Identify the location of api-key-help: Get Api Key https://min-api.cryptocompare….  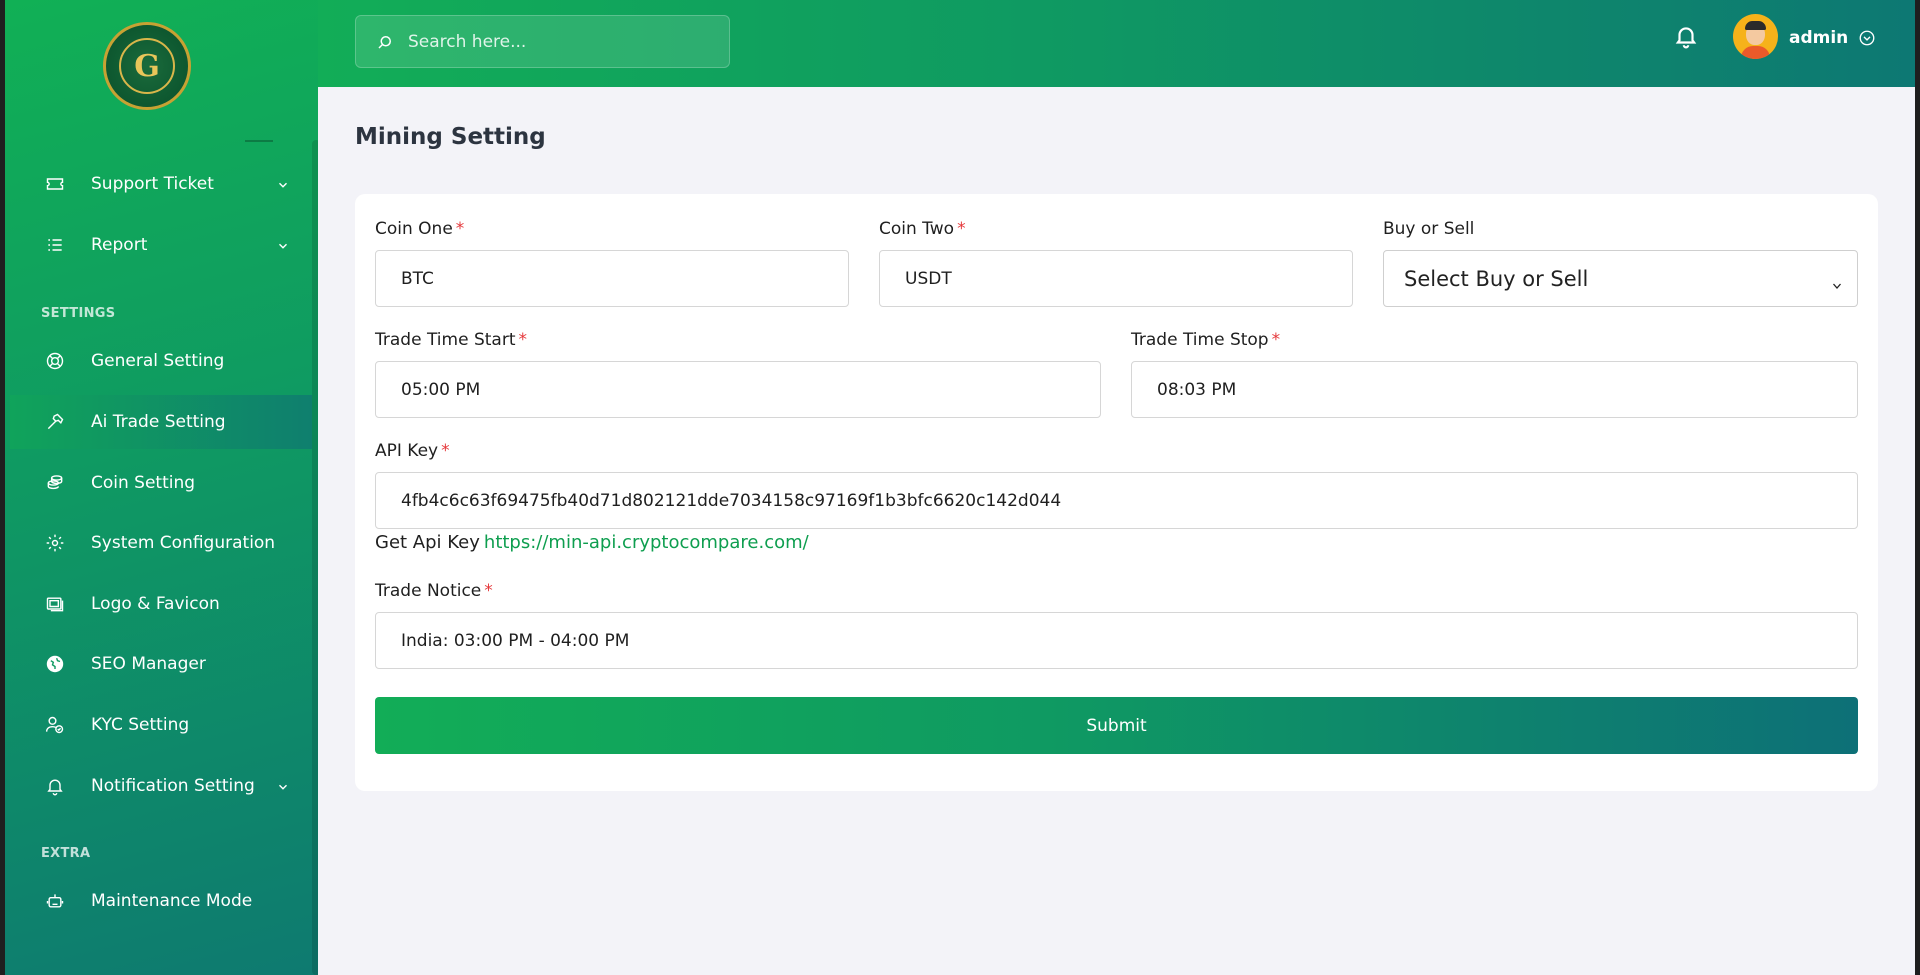
(592, 542).